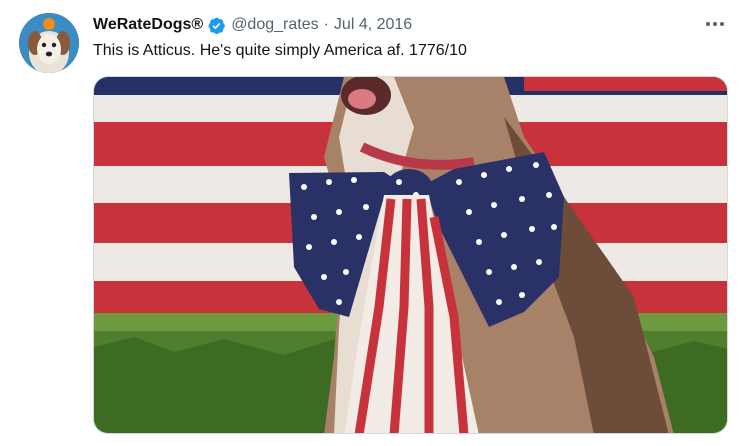  I want to click on dog-avatar-image, so click(49, 43).